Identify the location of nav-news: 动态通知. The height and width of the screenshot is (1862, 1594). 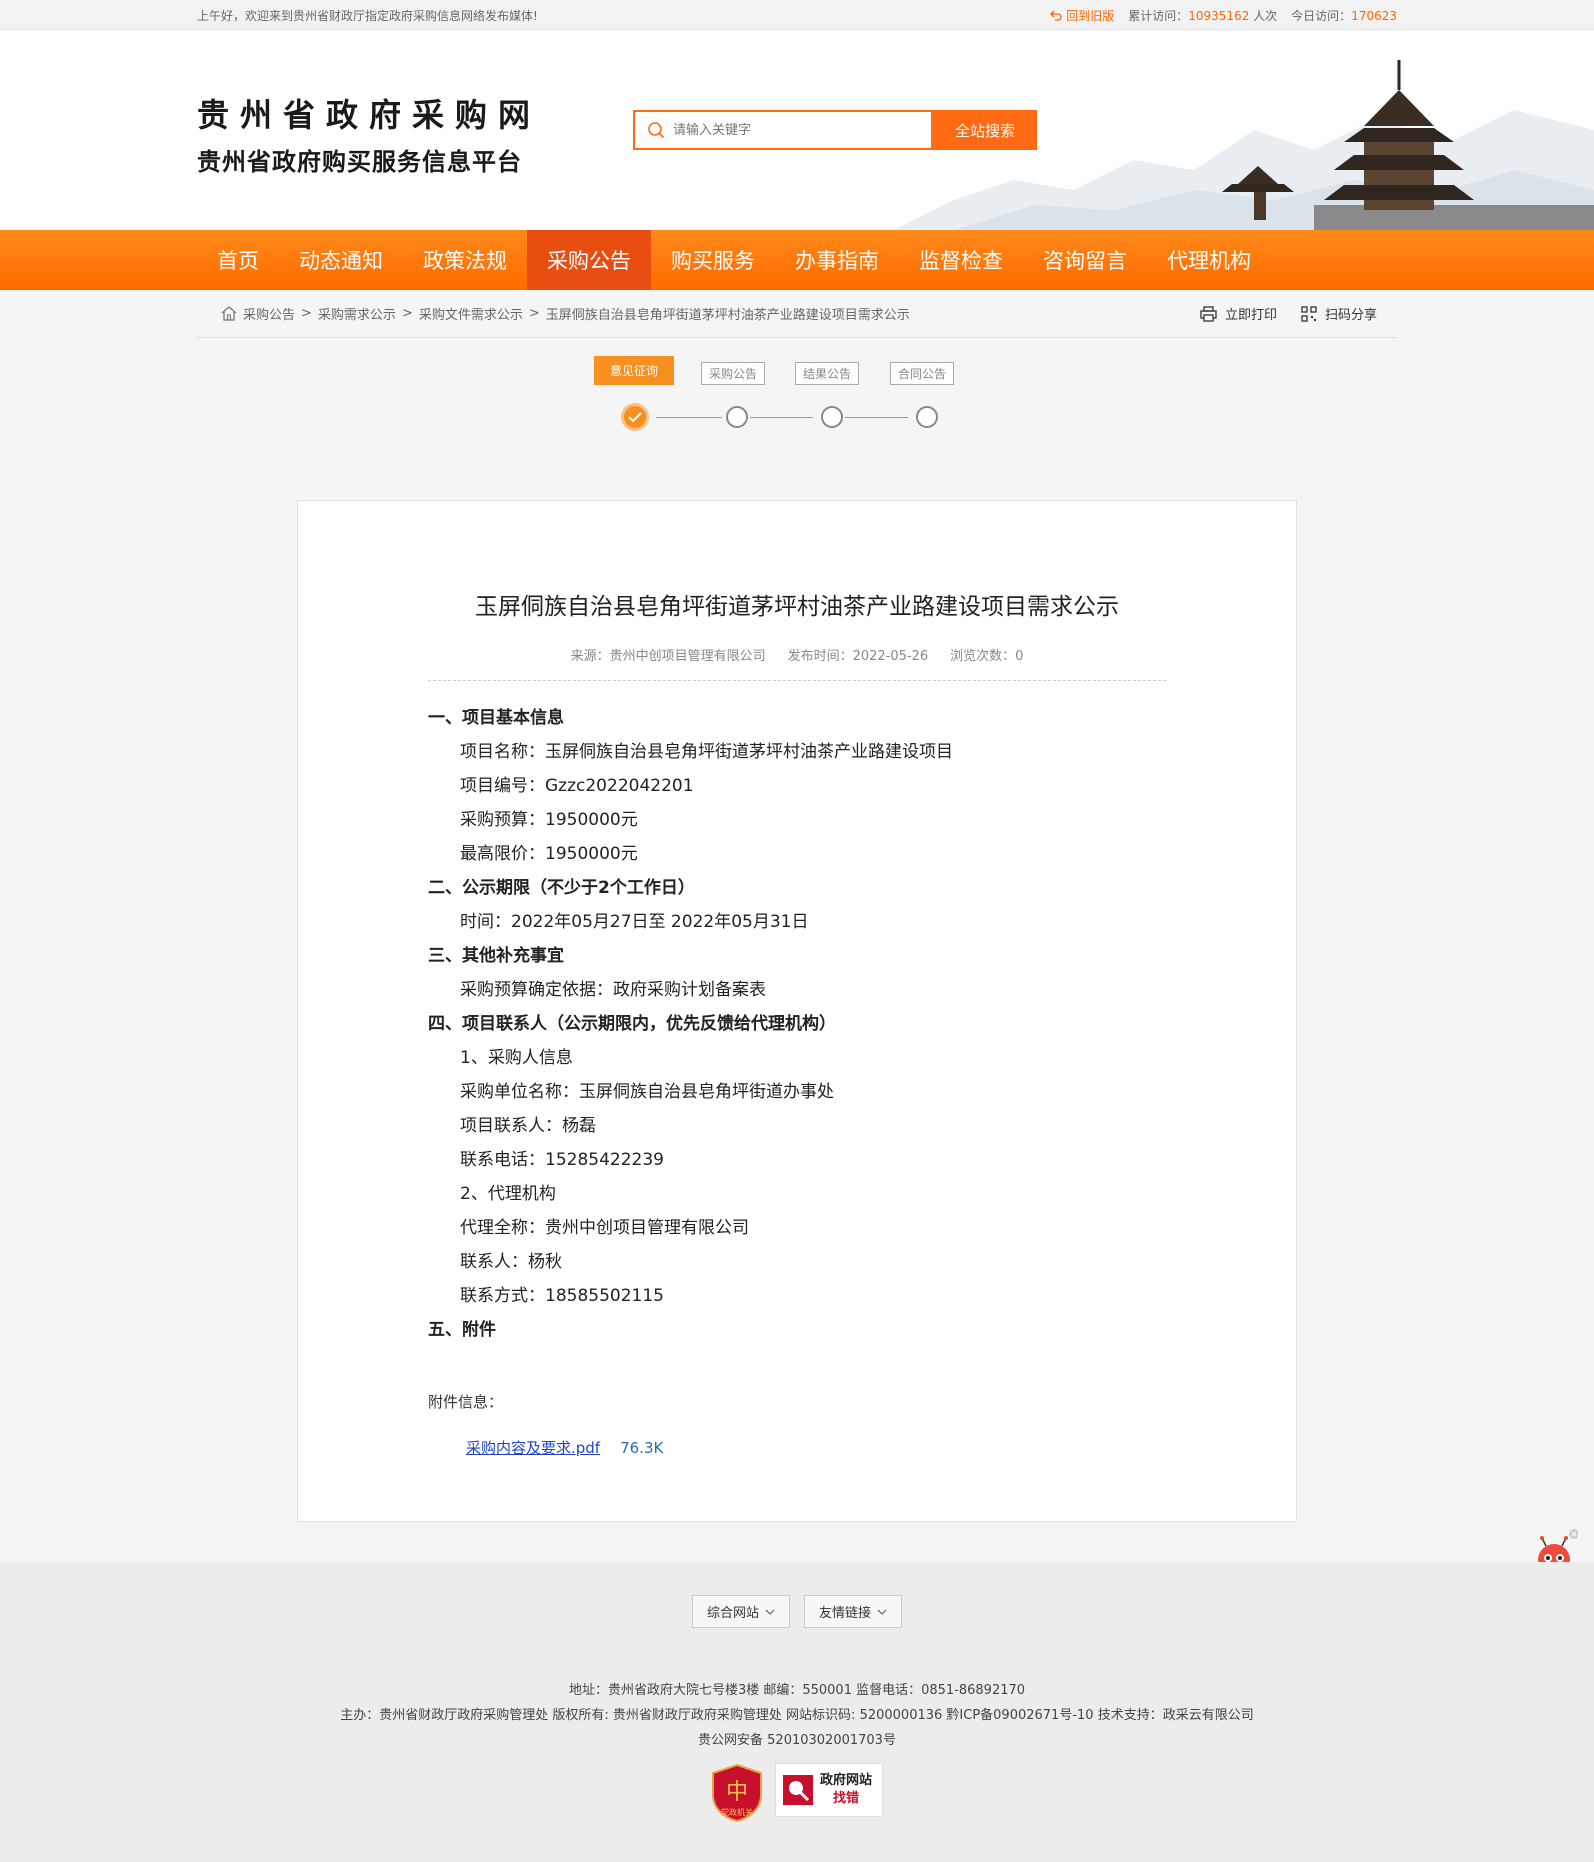
(341, 260).